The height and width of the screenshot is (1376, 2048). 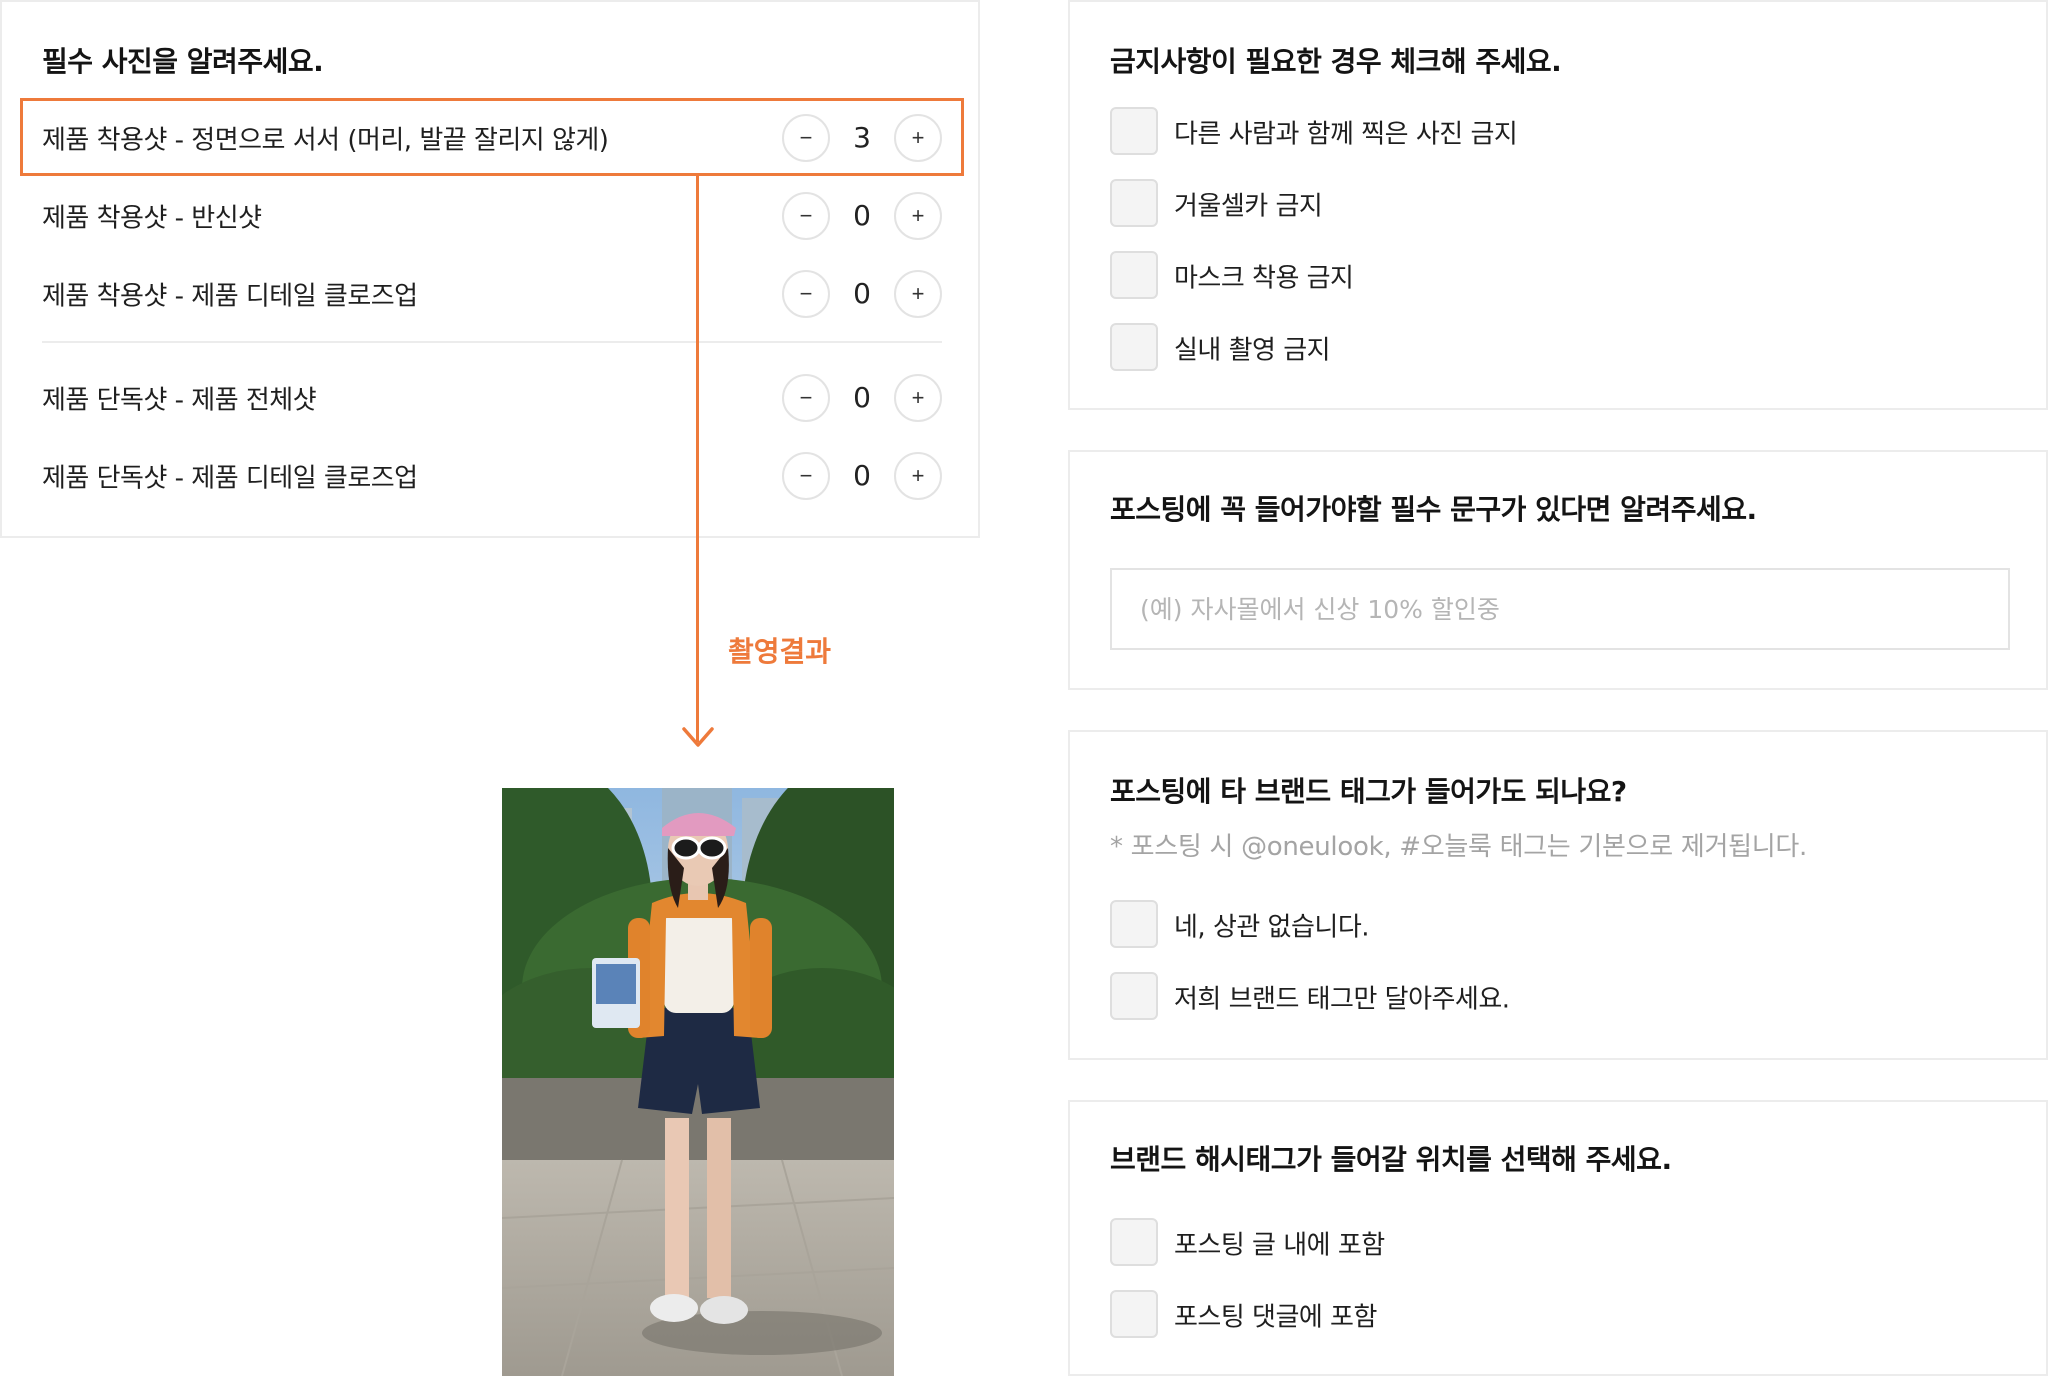 I want to click on required-phrase-card: 포스팅에 꼭 들어가야할 필수 문구가 있다면 알려주세요., so click(x=1558, y=570).